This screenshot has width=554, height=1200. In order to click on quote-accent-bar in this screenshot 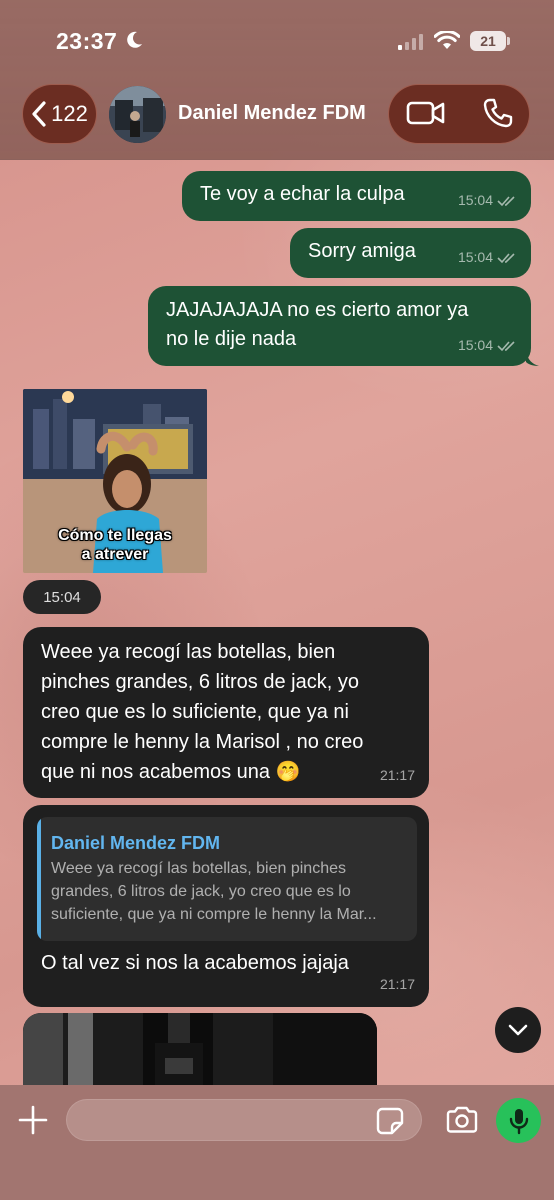, I will do `click(39, 879)`.